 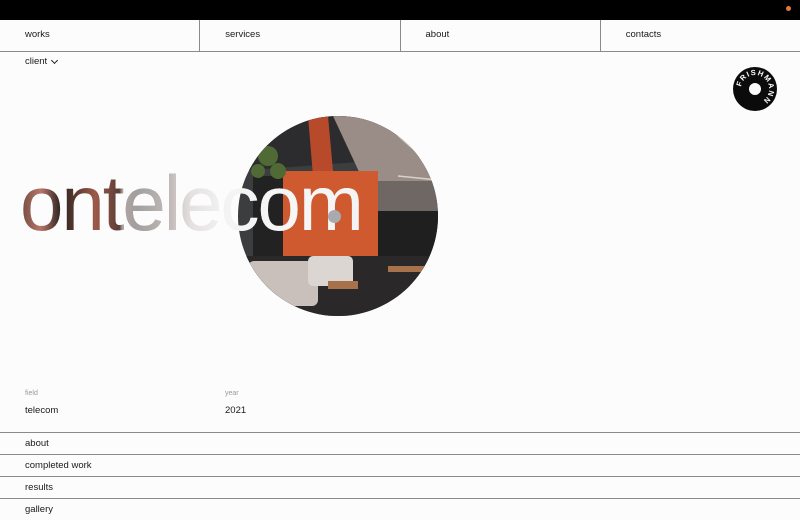 I want to click on client-dropdown: client, so click(x=42, y=61).